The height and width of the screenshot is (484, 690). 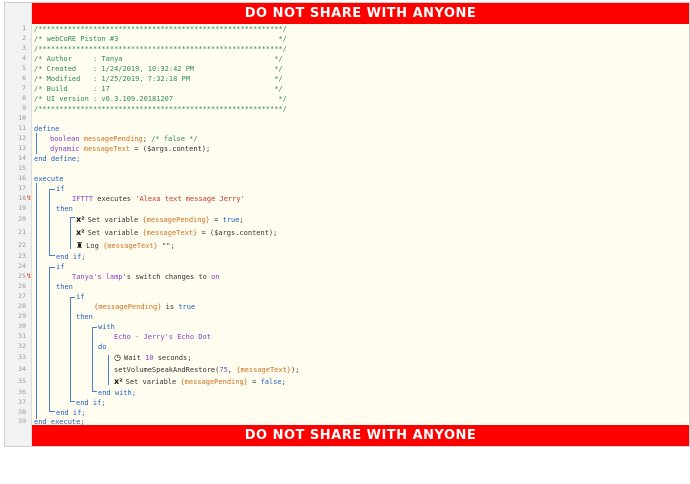 I want to click on with-keyword: with, so click(x=106, y=327).